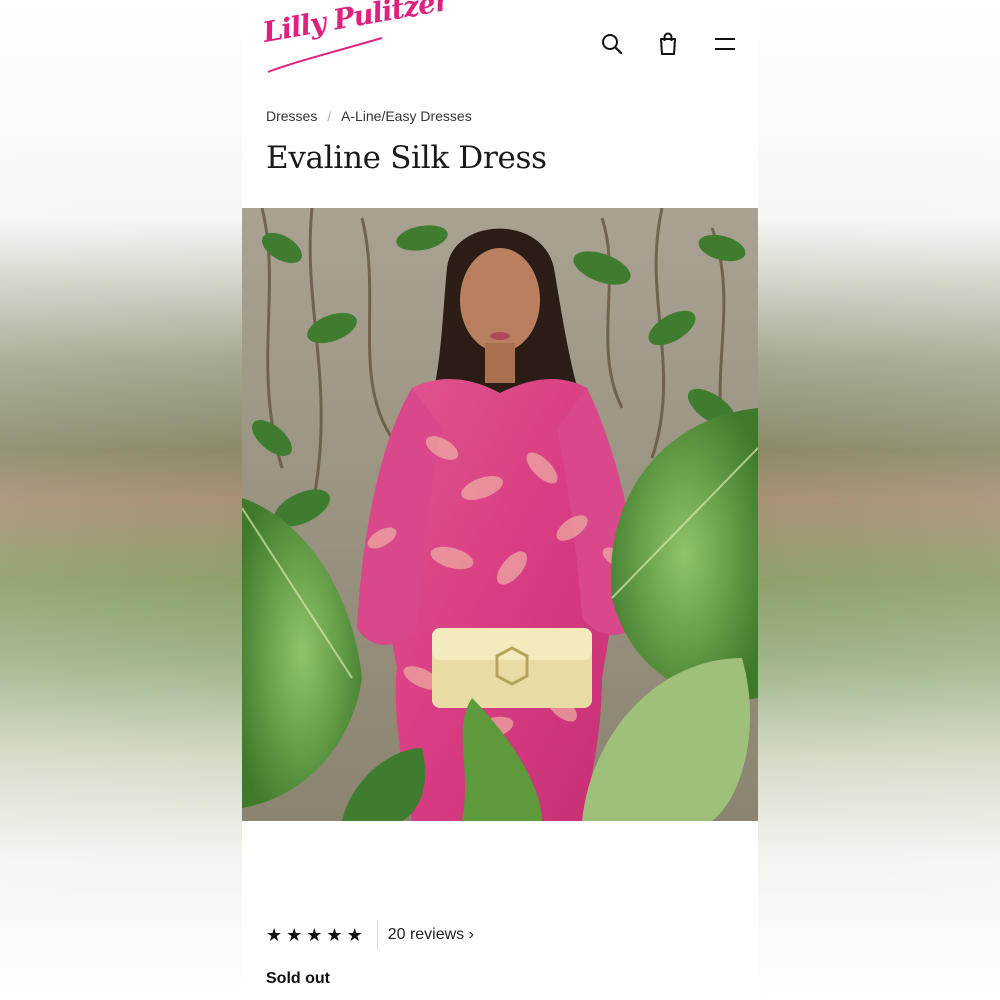 This screenshot has width=1000, height=1000. I want to click on rating-row: ★ ★ ★ ★ ★ 20 reviews ›, so click(370, 935).